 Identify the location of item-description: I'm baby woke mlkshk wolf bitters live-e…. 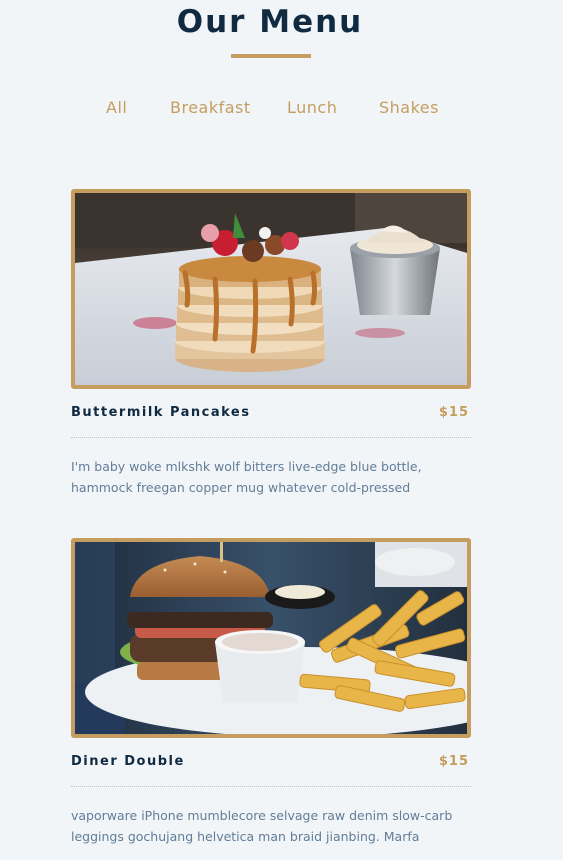
(246, 477).